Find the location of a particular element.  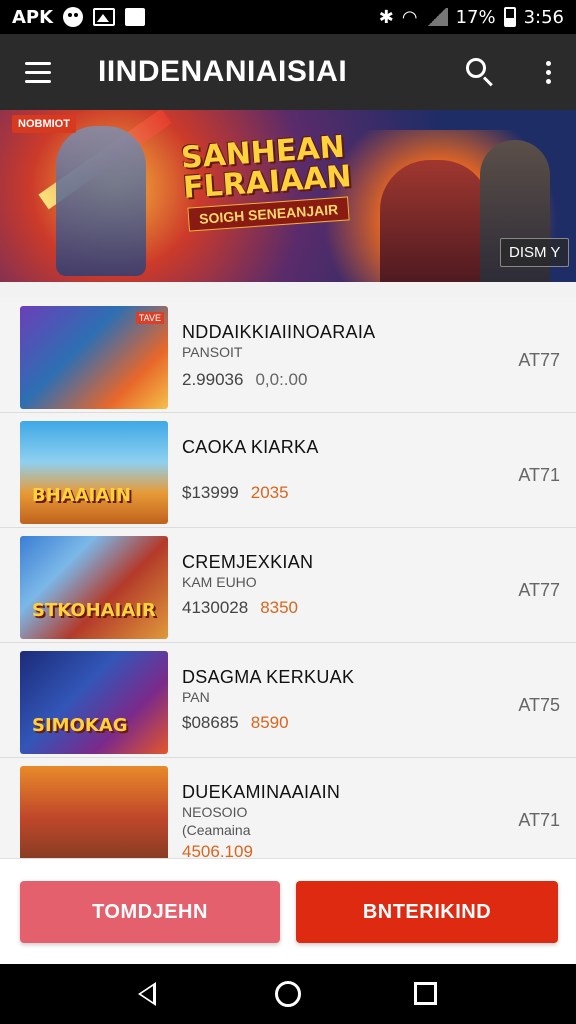

item-title: CAOKA KIARKA is located at coordinates (250, 447).